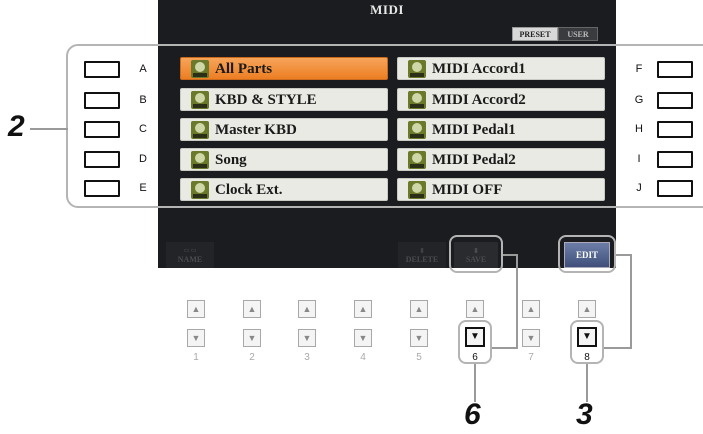 The width and height of the screenshot is (703, 434). I want to click on button-f, so click(675, 69).